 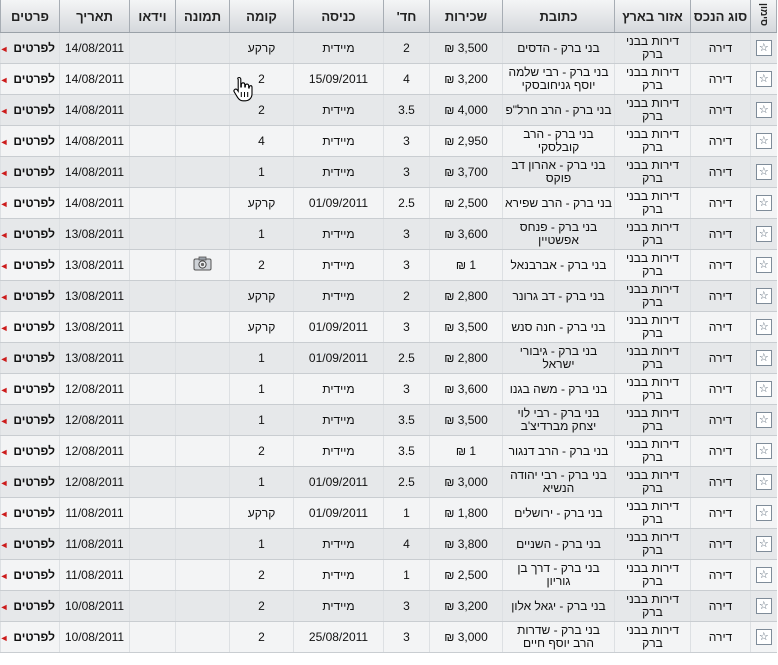 I want to click on column-header-address: כתובת, so click(x=558, y=16).